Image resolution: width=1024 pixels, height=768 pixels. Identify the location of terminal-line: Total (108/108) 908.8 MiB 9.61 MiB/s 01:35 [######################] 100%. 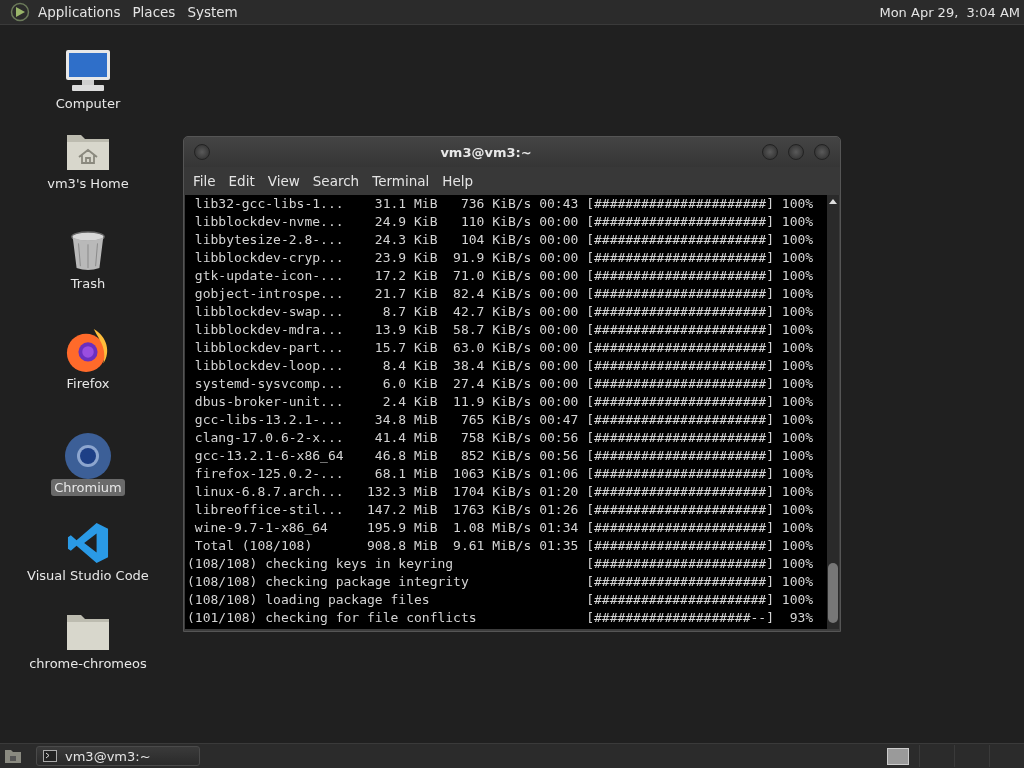
(504, 546).